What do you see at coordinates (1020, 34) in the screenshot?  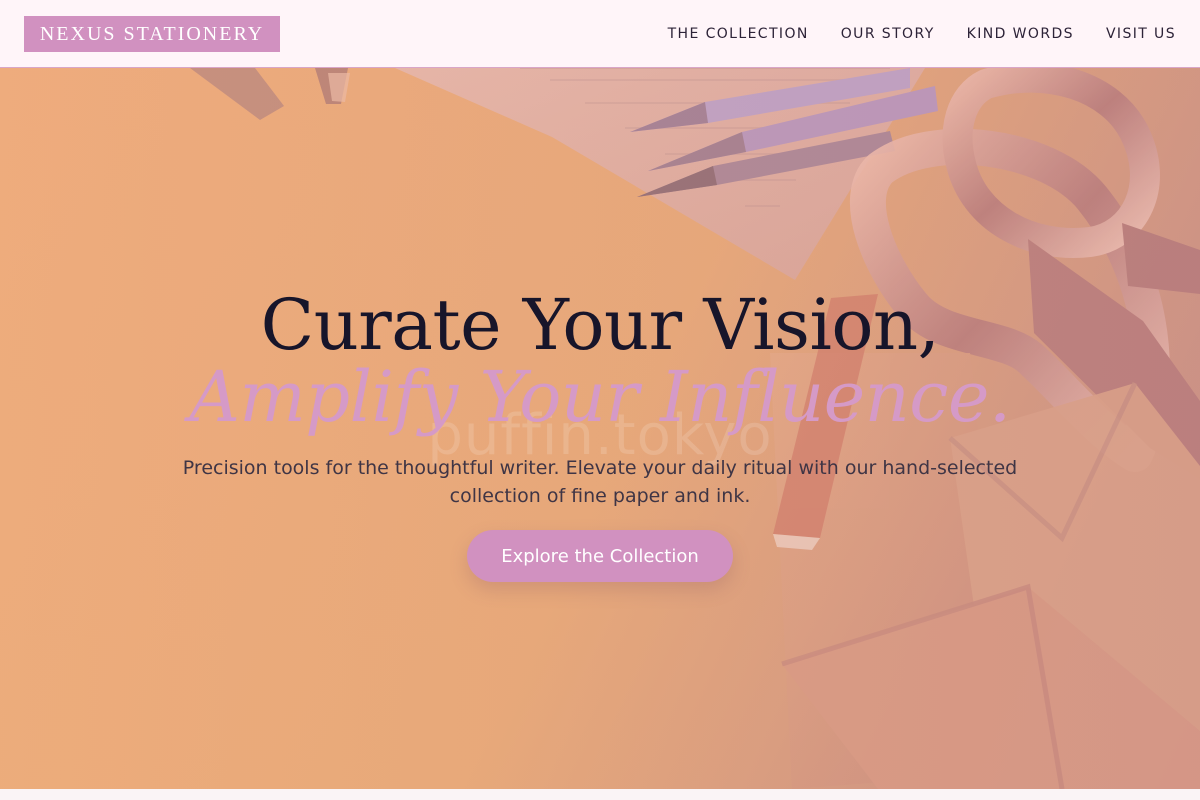 I see `nav-link-kind-words: KIND WORDS` at bounding box center [1020, 34].